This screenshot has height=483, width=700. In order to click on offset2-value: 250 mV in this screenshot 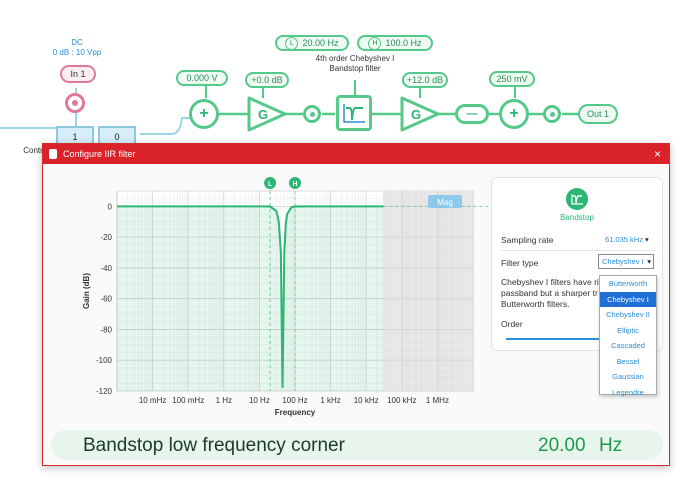, I will do `click(512, 79)`.